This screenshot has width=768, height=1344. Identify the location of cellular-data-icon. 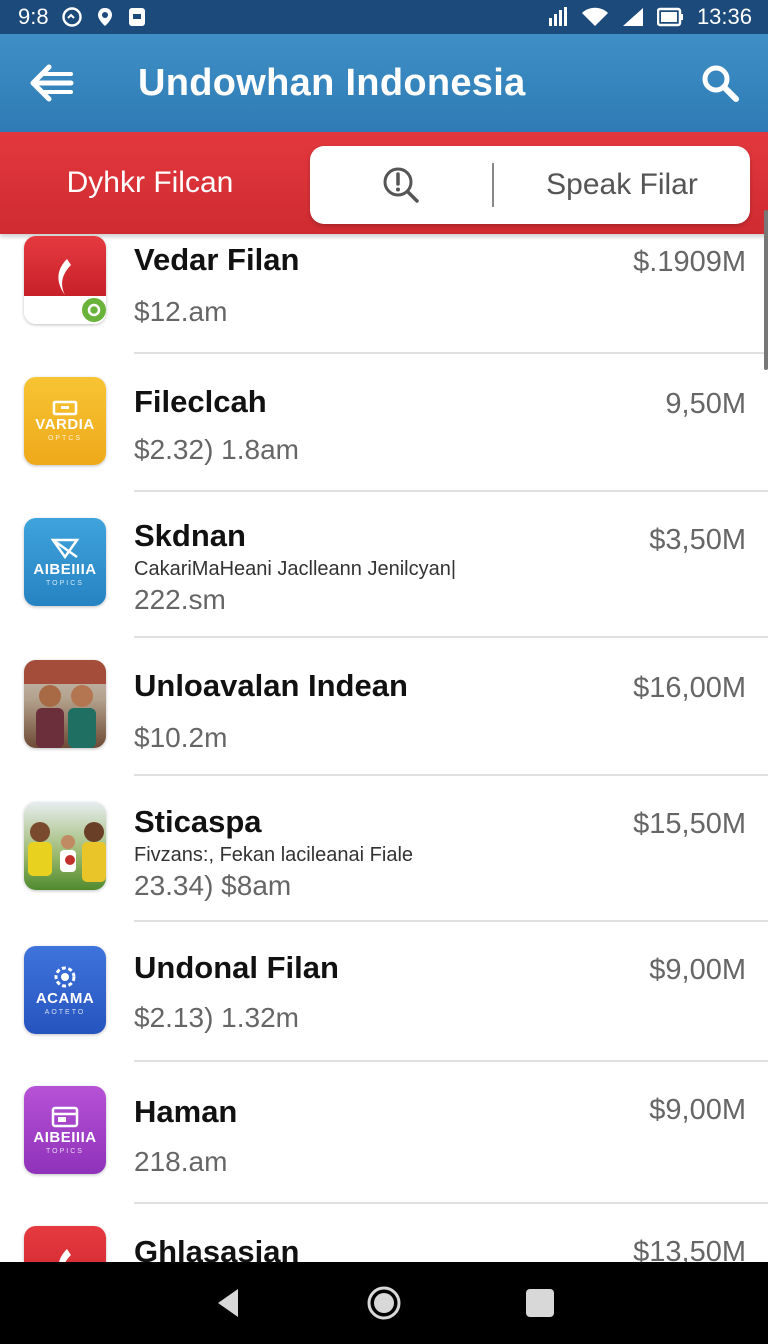
(558, 17).